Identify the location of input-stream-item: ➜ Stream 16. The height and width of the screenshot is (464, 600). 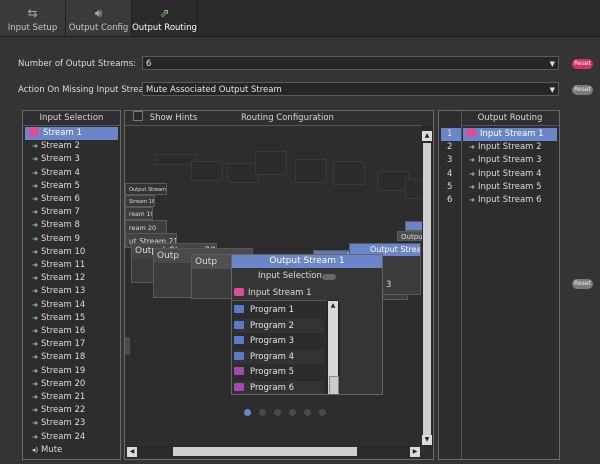
(57, 331).